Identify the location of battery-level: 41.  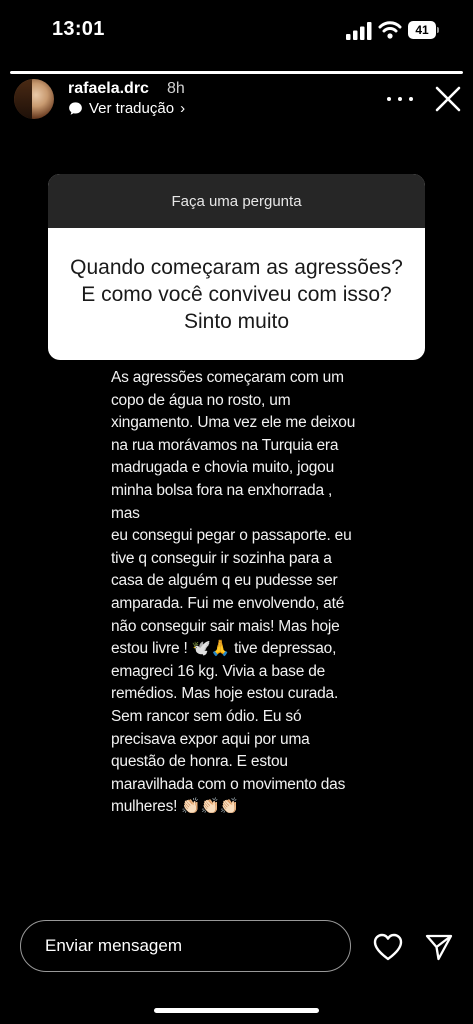
(422, 30).